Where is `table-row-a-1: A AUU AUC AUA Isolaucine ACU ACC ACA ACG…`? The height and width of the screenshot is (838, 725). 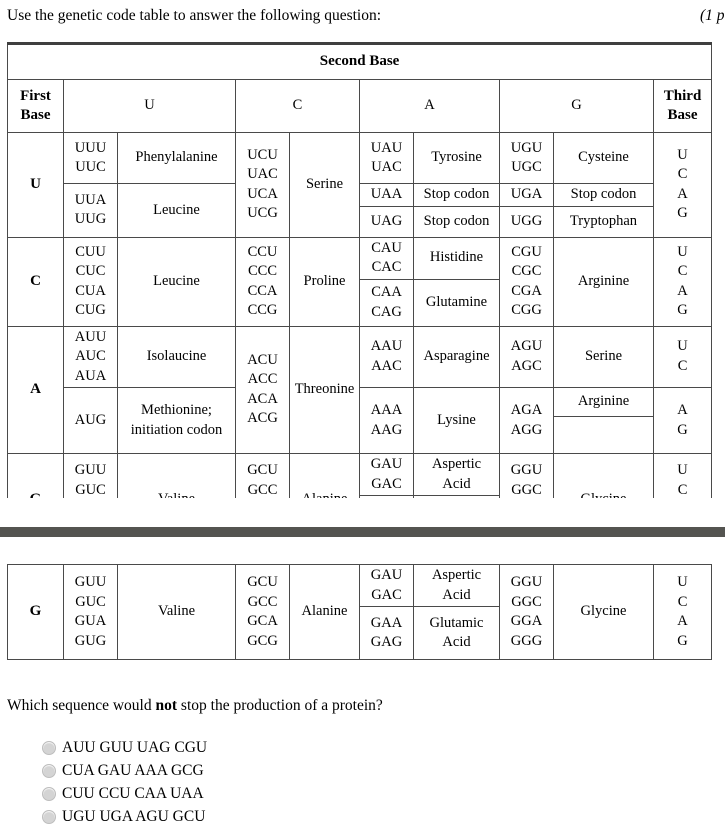
table-row-a-1: A AUU AUC AUA Isolaucine ACU ACC ACA ACG… is located at coordinates (360, 389).